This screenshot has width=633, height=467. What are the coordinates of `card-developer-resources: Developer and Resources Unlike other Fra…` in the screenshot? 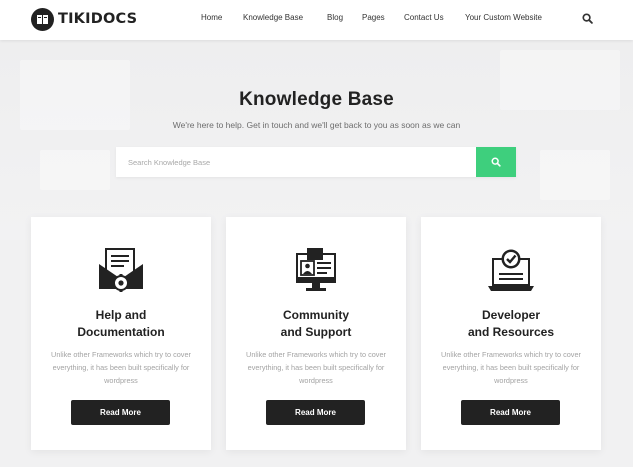 It's located at (511, 333).